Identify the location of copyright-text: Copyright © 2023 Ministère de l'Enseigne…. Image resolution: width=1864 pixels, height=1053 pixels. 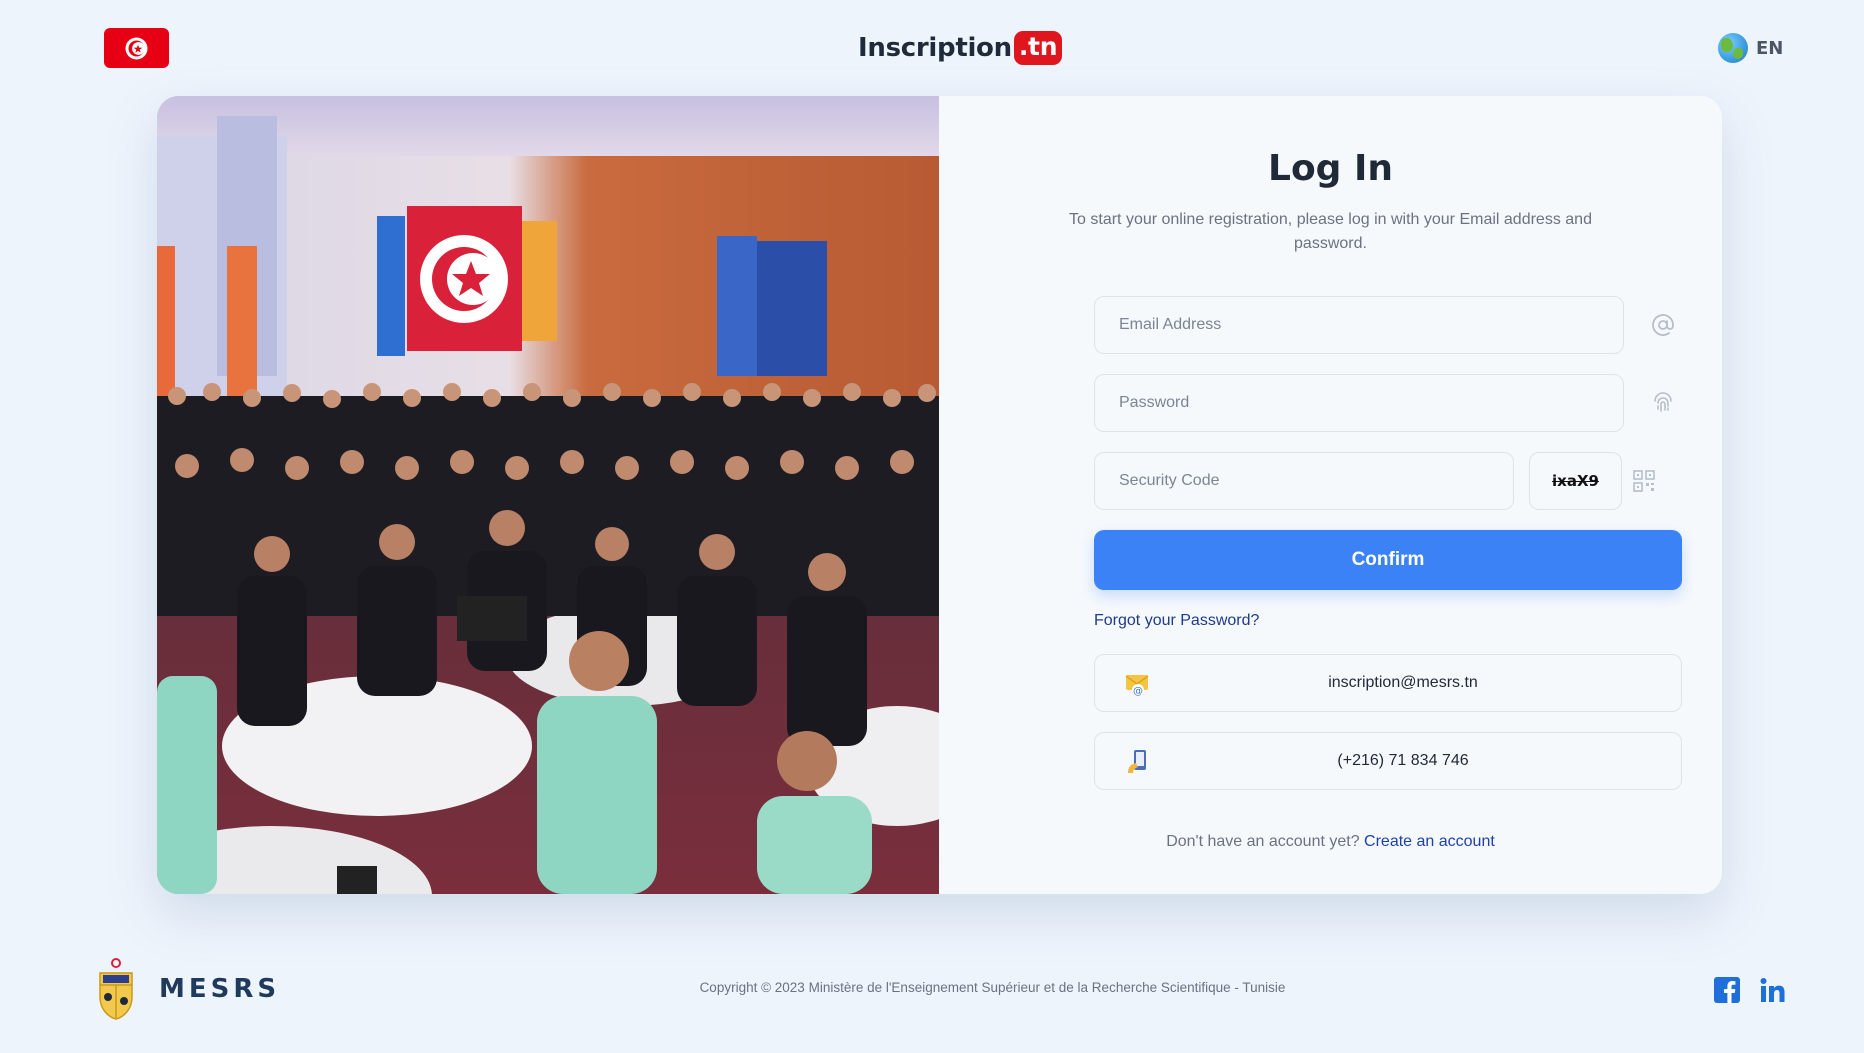
(992, 987).